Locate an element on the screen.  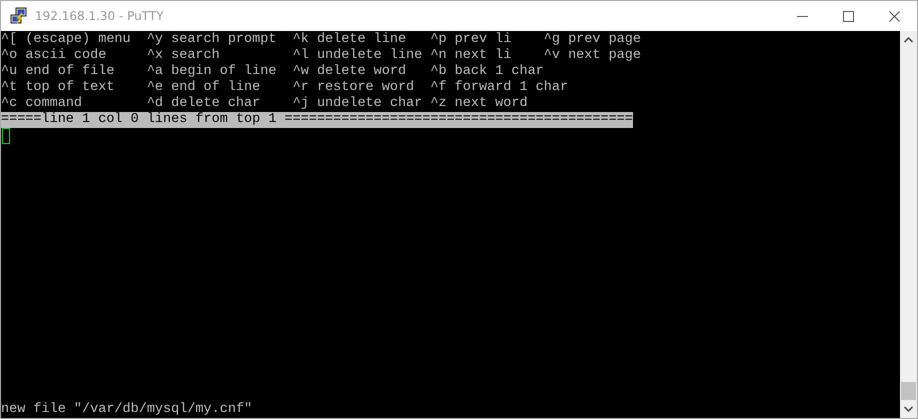
shortcut-action: command is located at coordinates (53, 103).